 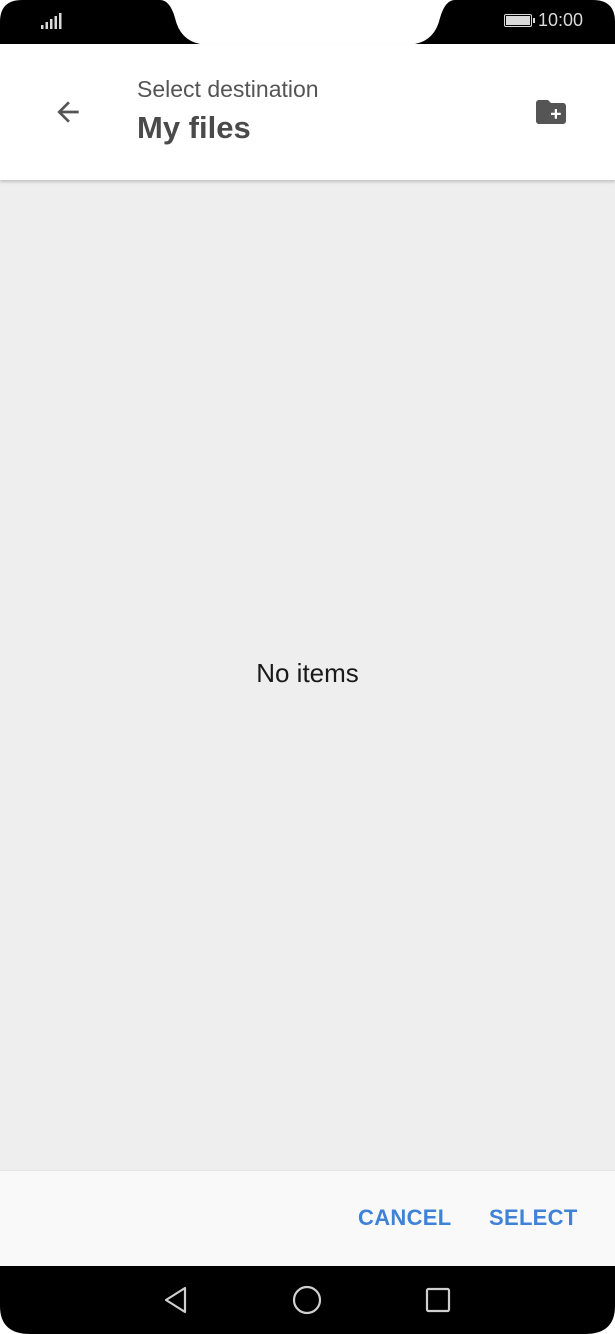 I want to click on select-button: SELECT, so click(x=533, y=1218).